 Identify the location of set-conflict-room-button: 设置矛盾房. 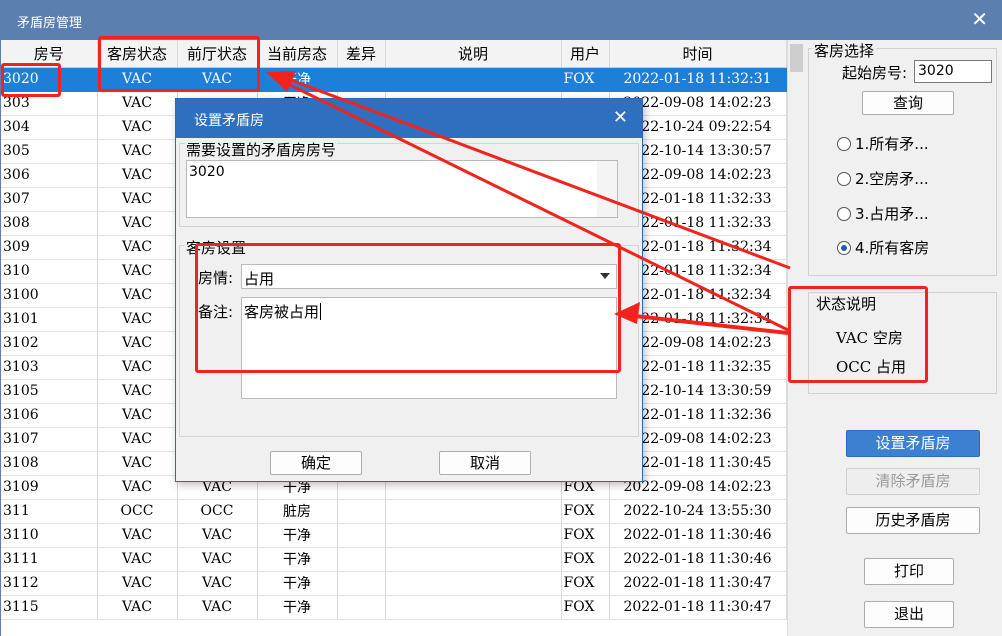
(913, 443).